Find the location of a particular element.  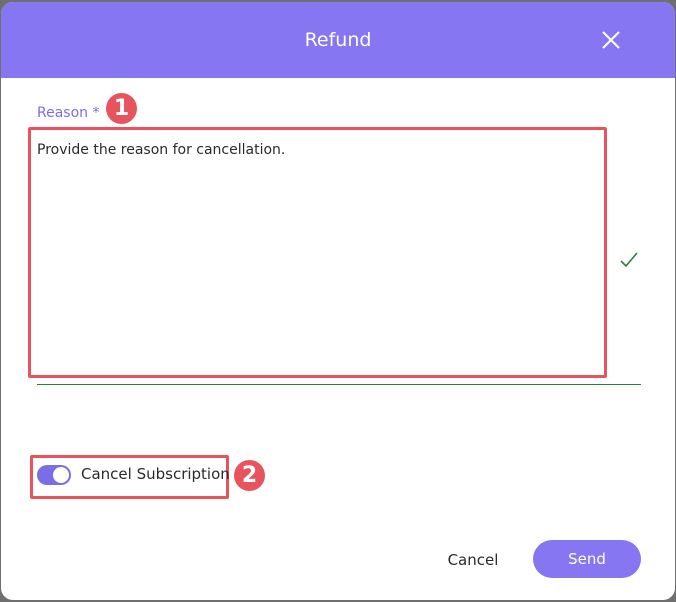

annotation-badge-1: 1 is located at coordinates (121, 108).